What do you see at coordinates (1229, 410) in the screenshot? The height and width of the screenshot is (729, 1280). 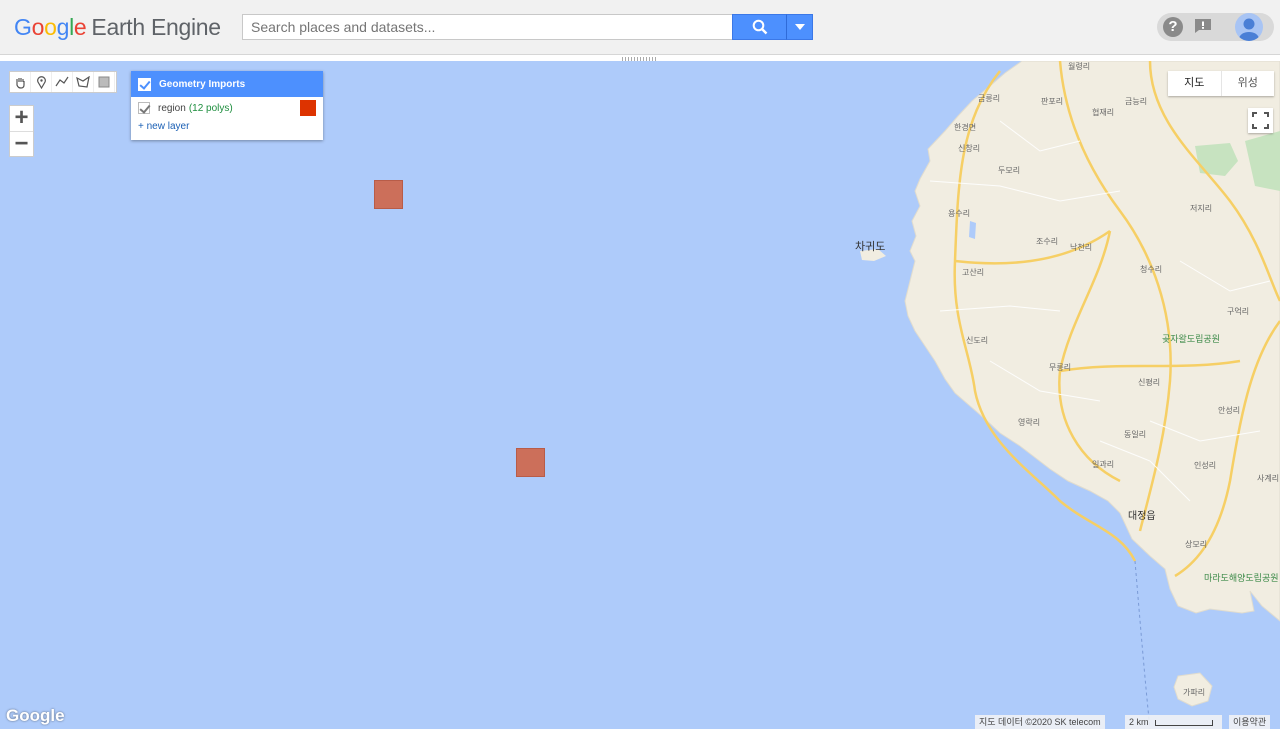 I see `place-label: 안성리` at bounding box center [1229, 410].